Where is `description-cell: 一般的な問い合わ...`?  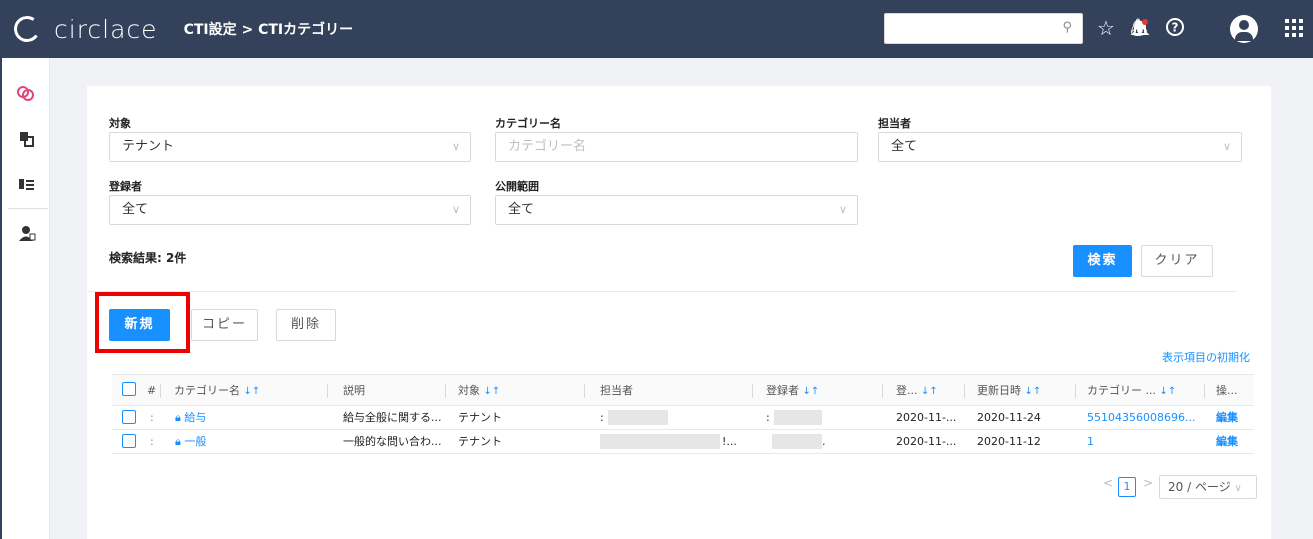
description-cell: 一般的な問い合わ... is located at coordinates (392, 441).